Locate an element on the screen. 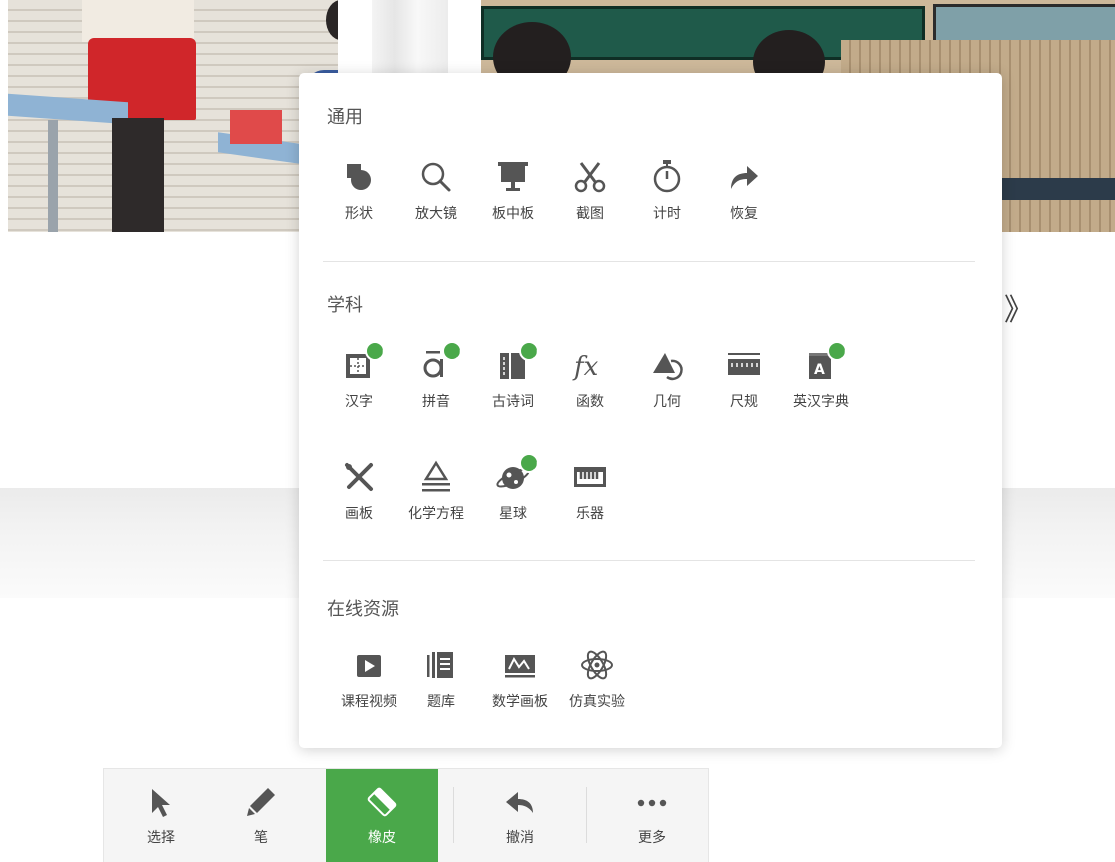  tool-question-bank: 题库 is located at coordinates (441, 679).